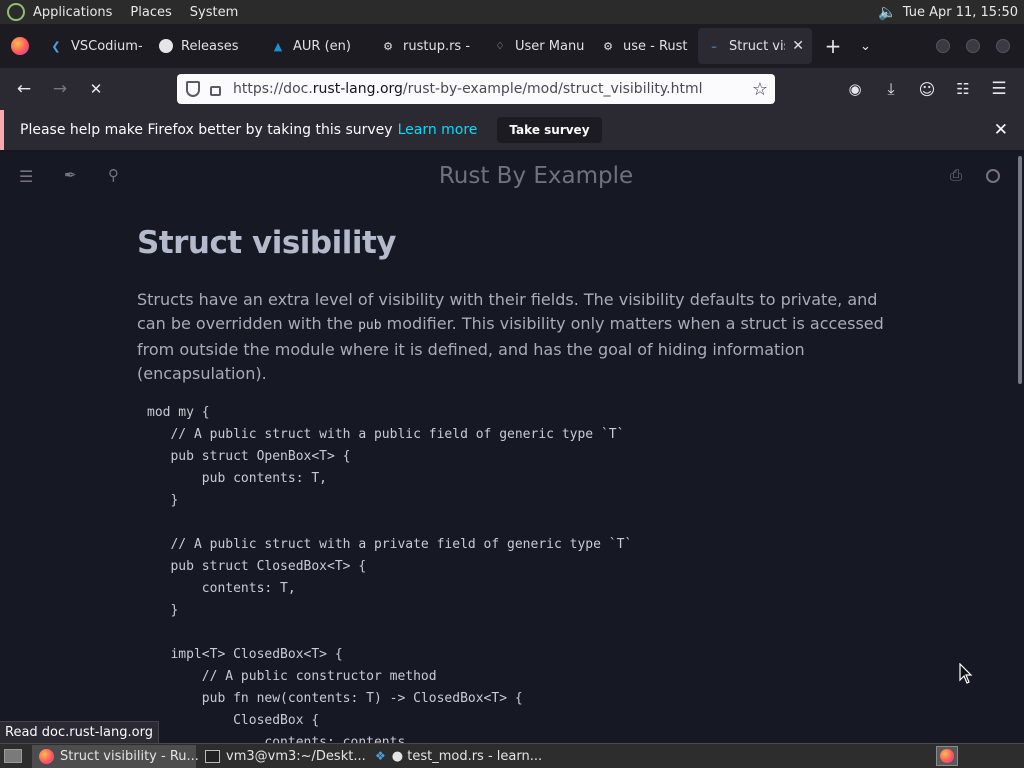 The width and height of the screenshot is (1024, 768). What do you see at coordinates (549, 130) in the screenshot?
I see `take-survey-button: Take survey` at bounding box center [549, 130].